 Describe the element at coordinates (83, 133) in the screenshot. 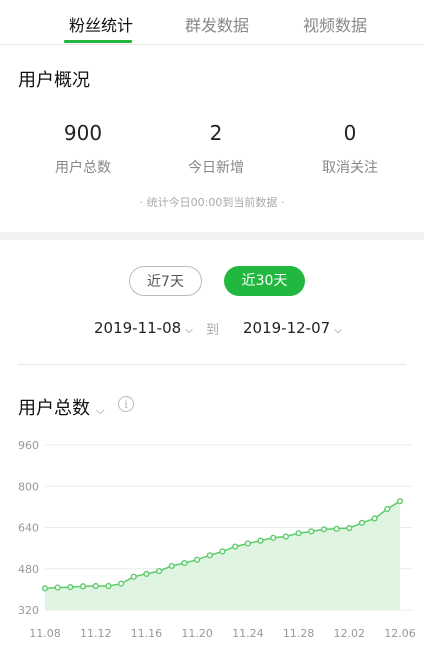

I see `stat-total-users-value: 900` at that location.